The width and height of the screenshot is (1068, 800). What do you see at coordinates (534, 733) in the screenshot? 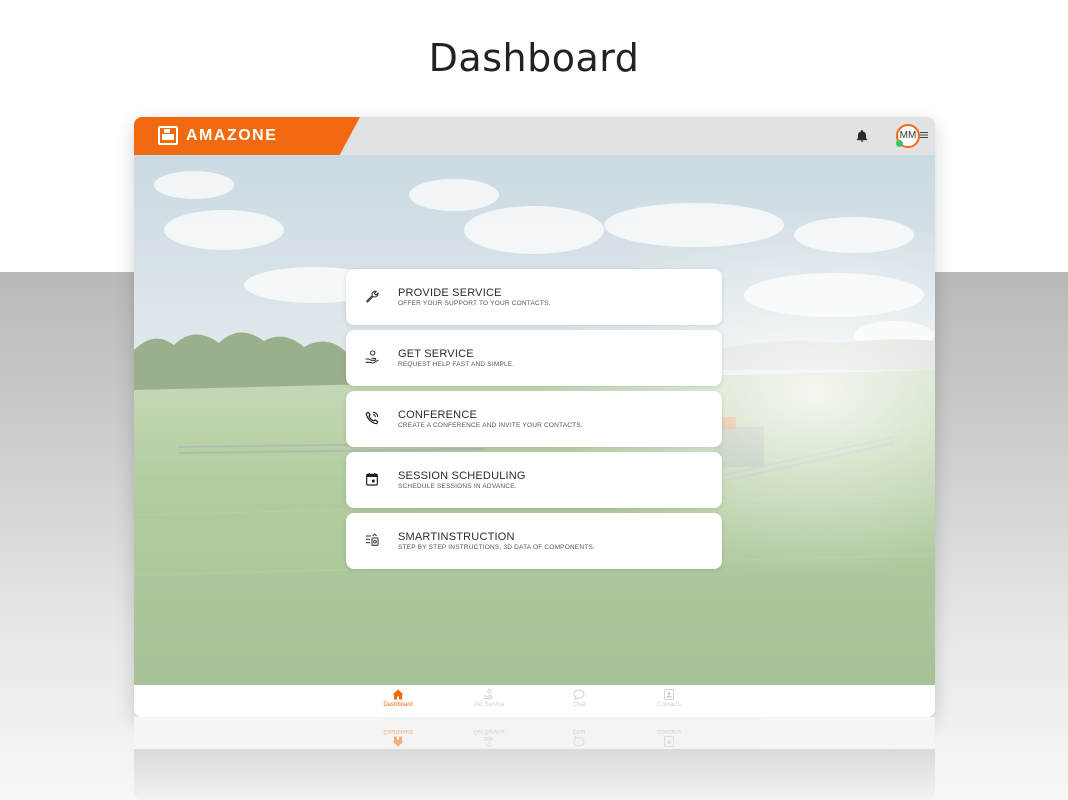
I see `reflected-navigation: Dashboard Get Service Chat Contacts` at bounding box center [534, 733].